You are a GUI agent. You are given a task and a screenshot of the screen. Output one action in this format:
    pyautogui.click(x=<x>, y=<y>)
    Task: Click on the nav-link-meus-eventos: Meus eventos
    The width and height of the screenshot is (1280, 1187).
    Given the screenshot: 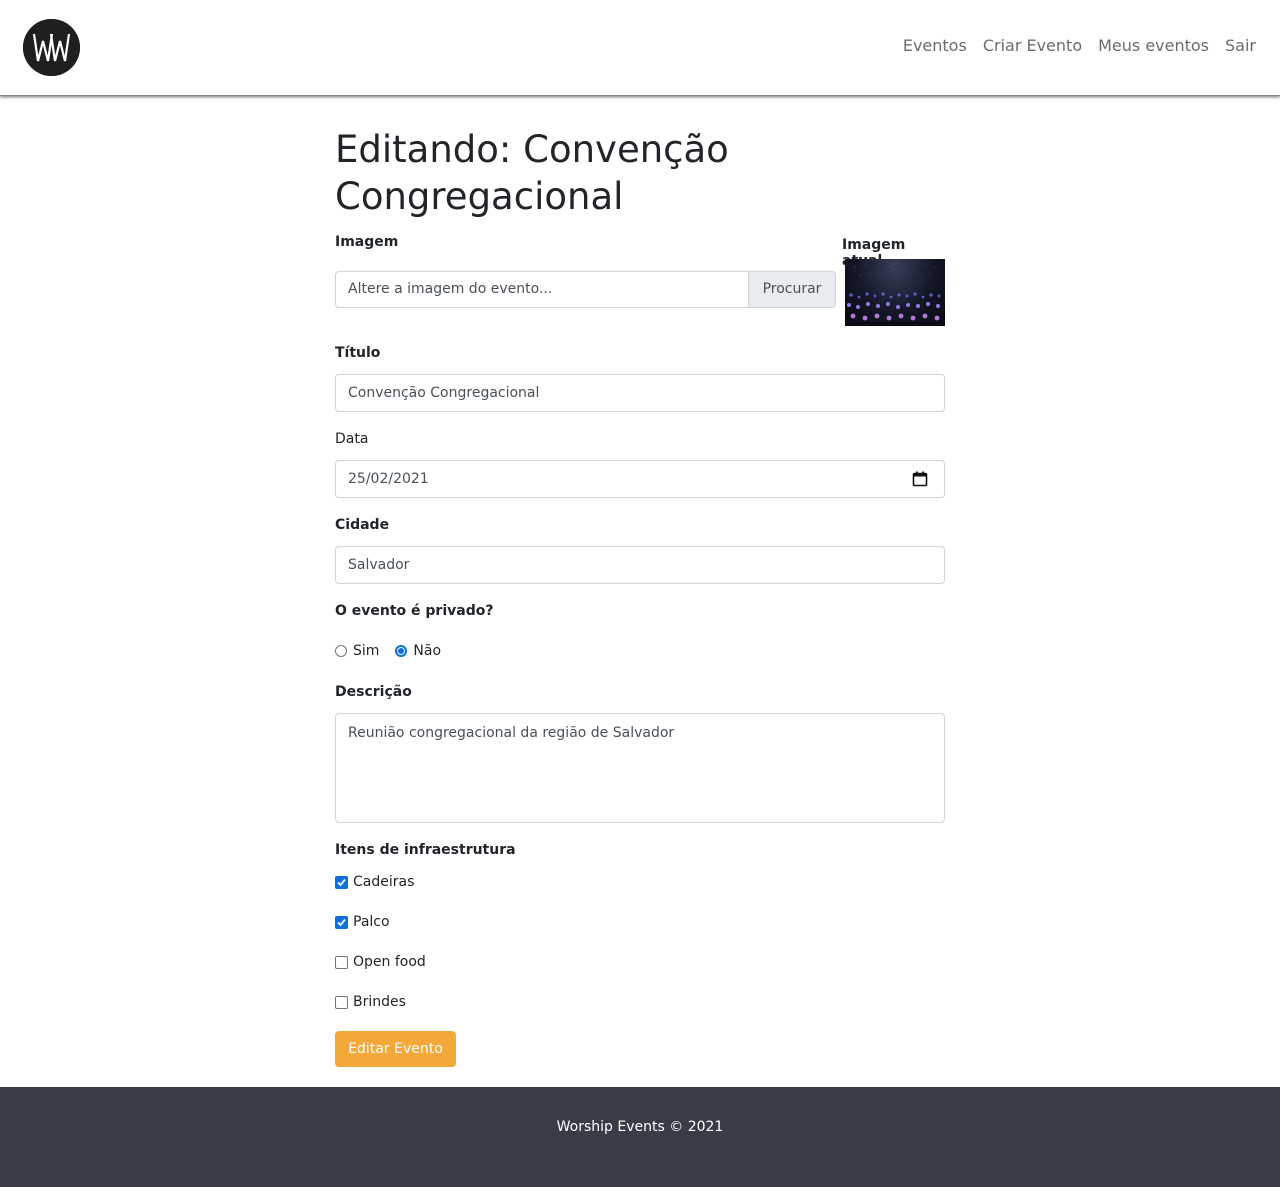 What is the action you would take?
    pyautogui.click(x=1153, y=45)
    